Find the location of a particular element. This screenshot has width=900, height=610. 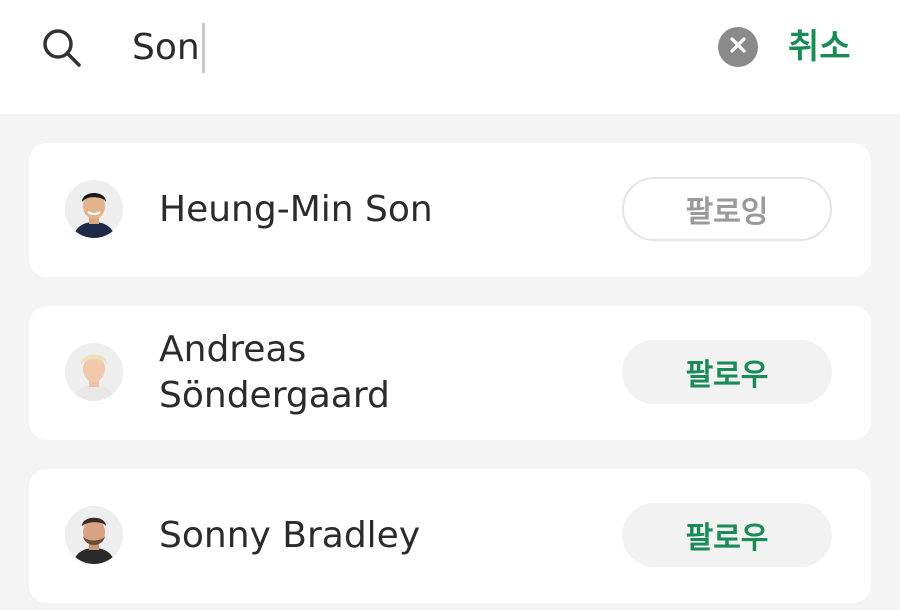

clear-search-button is located at coordinates (738, 47).